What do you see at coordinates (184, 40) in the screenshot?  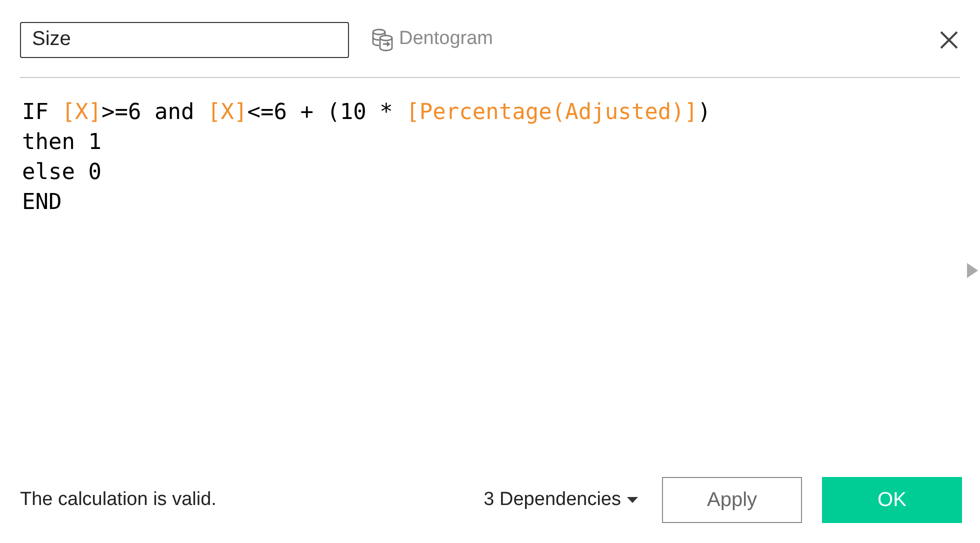 I see `name-field: Size` at bounding box center [184, 40].